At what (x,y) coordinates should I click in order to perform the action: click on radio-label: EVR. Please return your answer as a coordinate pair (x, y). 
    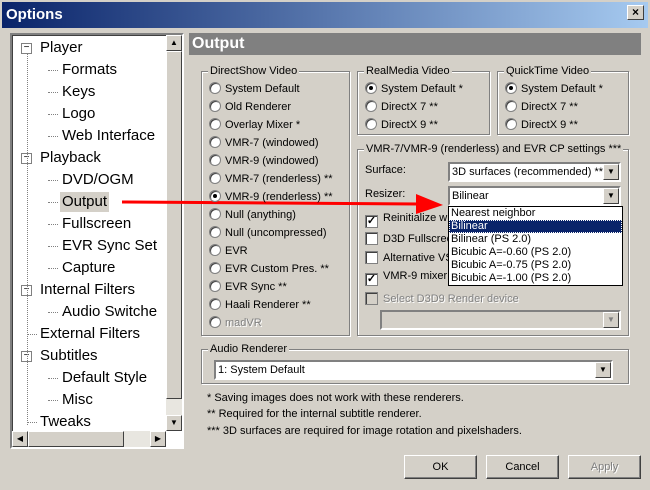
    Looking at the image, I should click on (236, 251).